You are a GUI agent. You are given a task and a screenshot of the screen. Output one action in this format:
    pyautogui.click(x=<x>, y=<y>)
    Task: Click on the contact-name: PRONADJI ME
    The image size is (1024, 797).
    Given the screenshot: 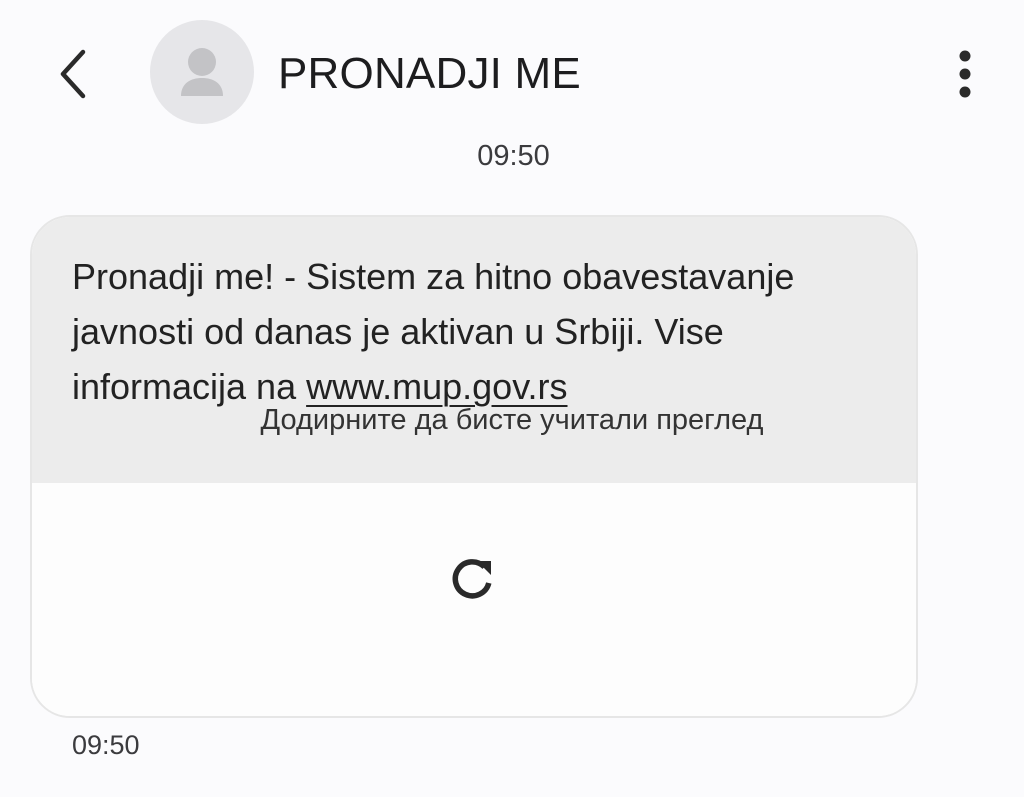 What is the action you would take?
    pyautogui.click(x=429, y=73)
    